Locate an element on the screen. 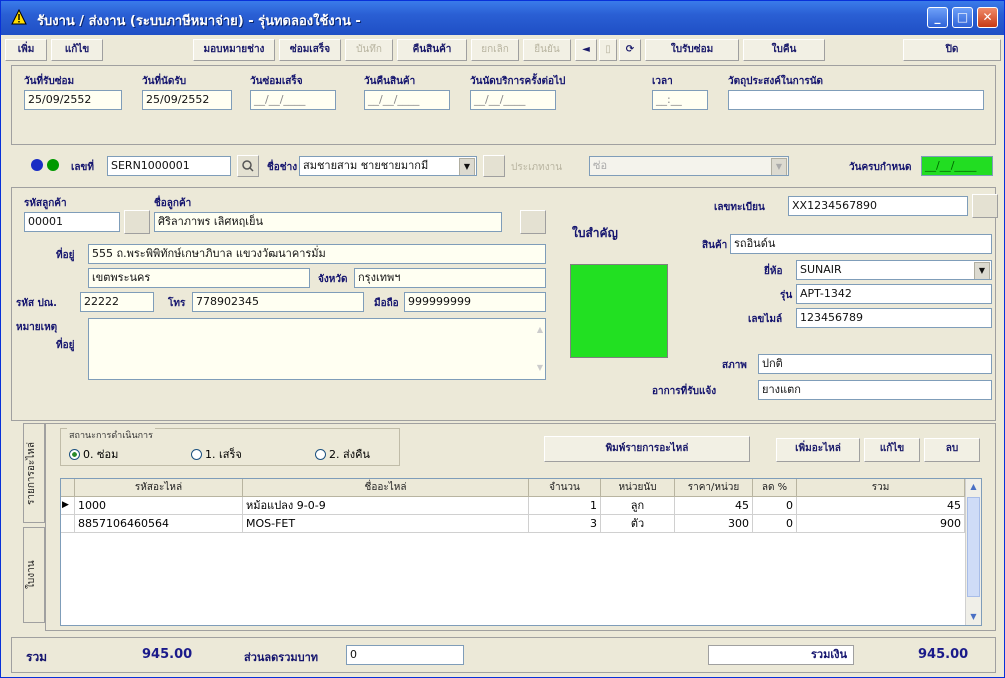 This screenshot has width=1005, height=678. mobile-label: มือถือ is located at coordinates (386, 303).